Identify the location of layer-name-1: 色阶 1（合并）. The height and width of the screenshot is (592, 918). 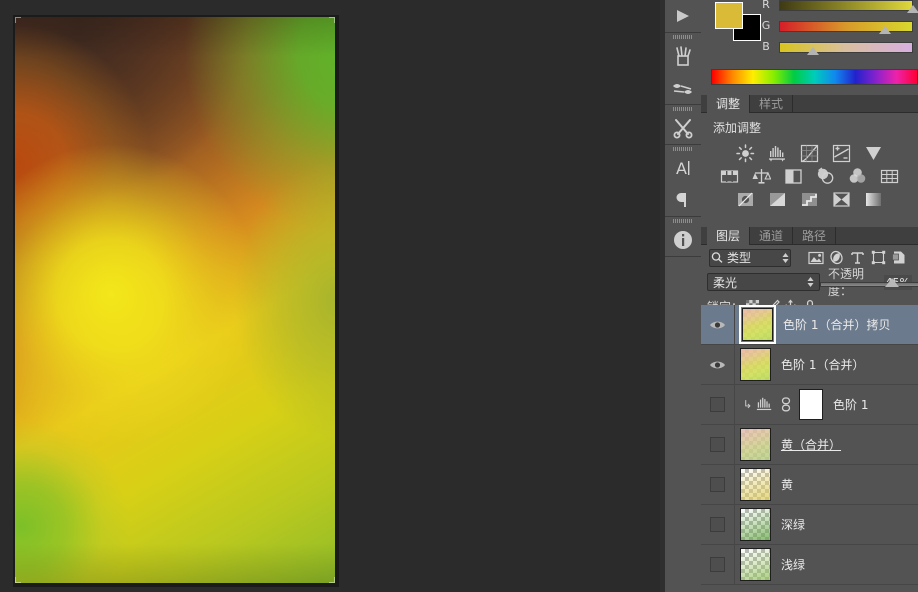
(822, 364).